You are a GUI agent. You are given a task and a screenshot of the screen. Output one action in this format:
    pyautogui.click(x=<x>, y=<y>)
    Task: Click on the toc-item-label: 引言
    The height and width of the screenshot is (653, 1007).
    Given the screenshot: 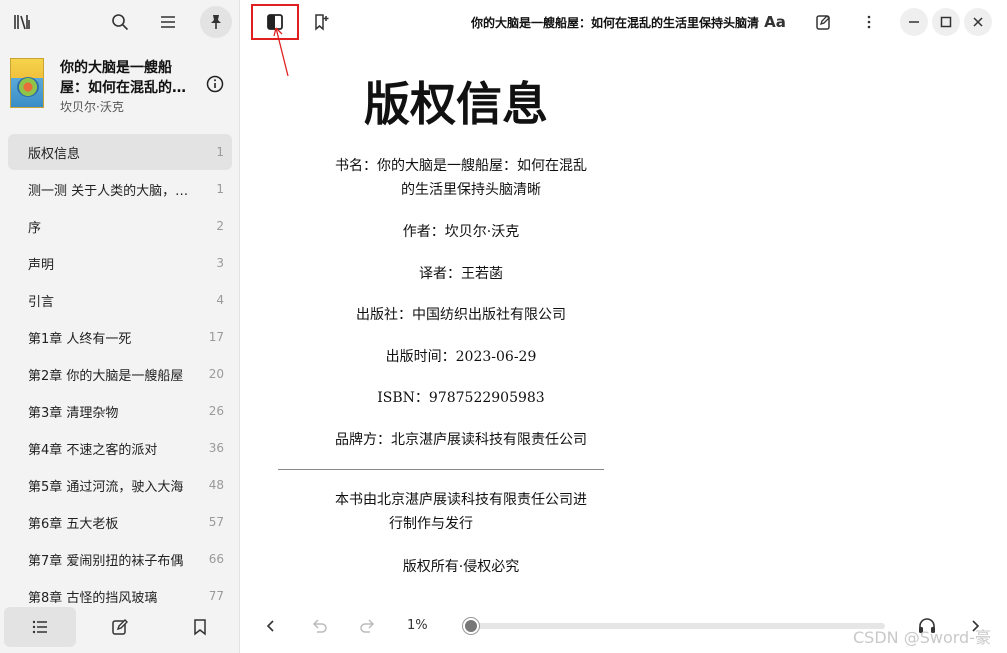 What is the action you would take?
    pyautogui.click(x=41, y=302)
    